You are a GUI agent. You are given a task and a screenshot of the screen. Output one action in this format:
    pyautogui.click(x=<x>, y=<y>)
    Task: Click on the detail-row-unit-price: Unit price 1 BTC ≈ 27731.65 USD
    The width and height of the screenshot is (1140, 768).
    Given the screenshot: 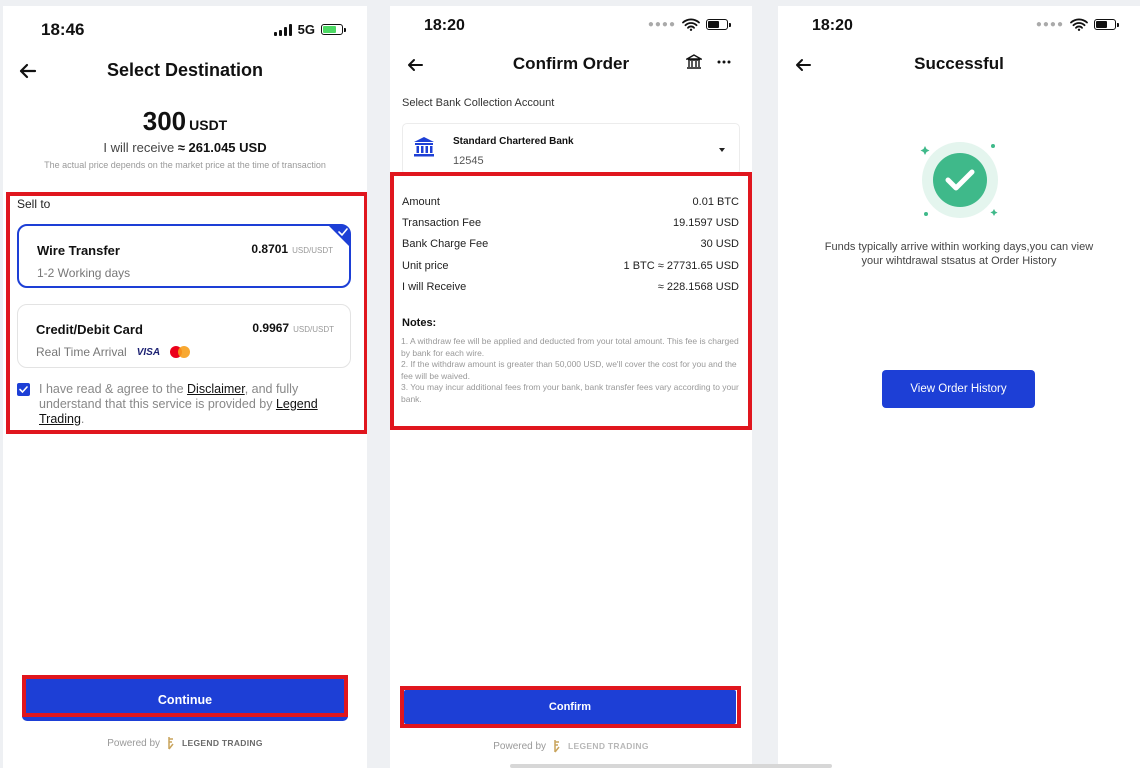 What is the action you would take?
    pyautogui.click(x=570, y=266)
    